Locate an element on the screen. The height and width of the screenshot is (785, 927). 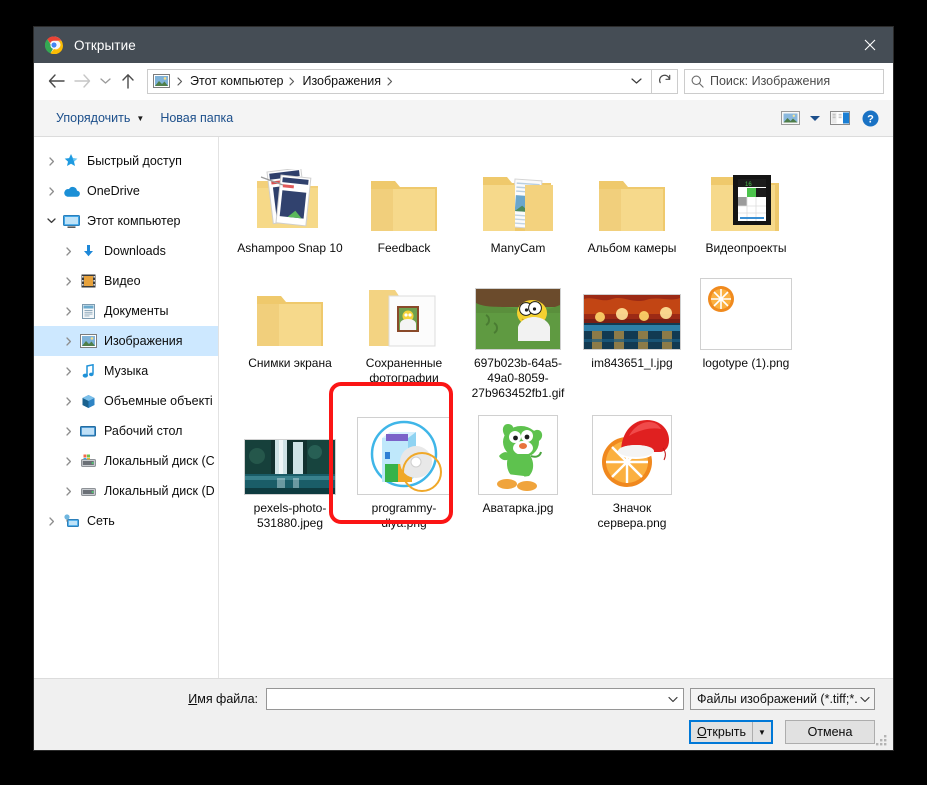
file-name: ManyCam is located at coordinates (518, 248).